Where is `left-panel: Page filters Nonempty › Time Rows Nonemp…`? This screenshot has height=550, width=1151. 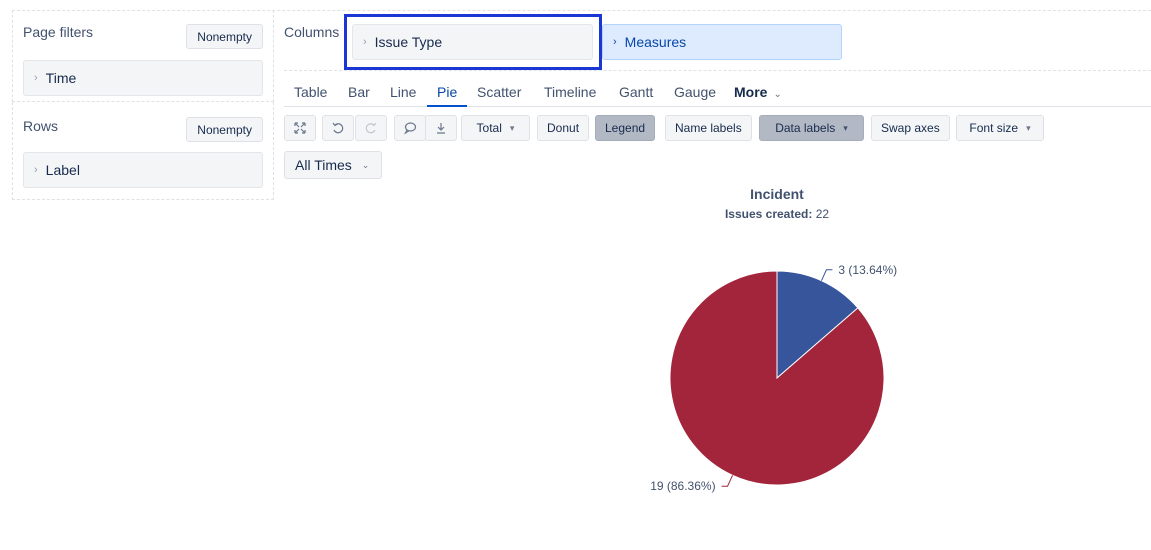 left-panel: Page filters Nonempty › Time Rows Nonemp… is located at coordinates (143, 105).